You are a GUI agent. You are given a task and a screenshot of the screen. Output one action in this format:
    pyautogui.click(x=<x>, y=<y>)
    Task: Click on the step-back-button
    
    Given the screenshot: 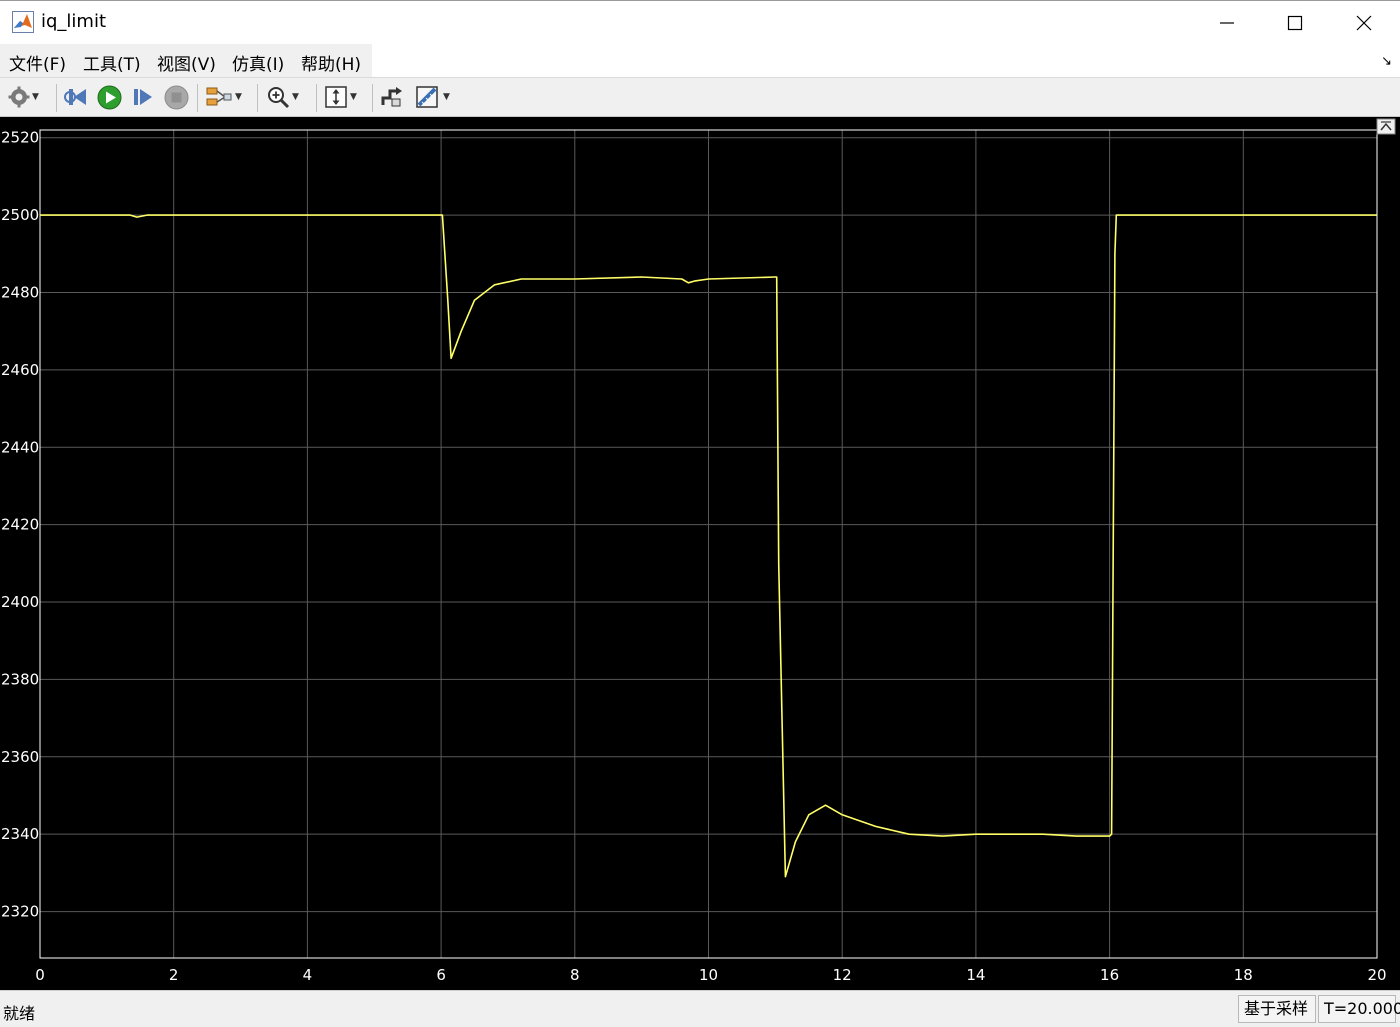 What is the action you would take?
    pyautogui.click(x=76, y=97)
    